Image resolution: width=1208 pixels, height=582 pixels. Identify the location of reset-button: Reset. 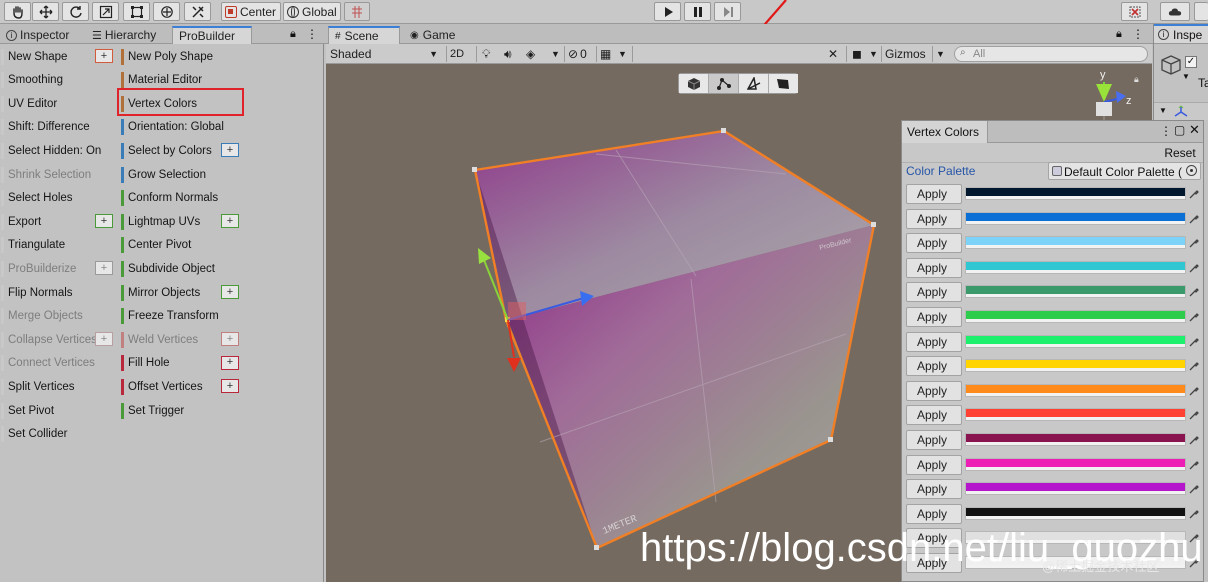
(1180, 152).